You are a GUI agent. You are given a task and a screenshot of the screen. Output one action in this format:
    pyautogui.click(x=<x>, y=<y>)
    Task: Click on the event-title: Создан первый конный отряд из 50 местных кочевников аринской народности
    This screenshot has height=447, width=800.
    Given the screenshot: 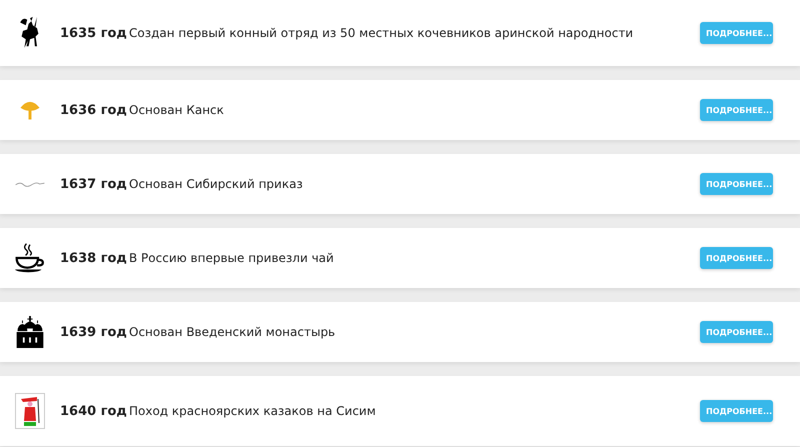 What is the action you would take?
    pyautogui.click(x=381, y=33)
    